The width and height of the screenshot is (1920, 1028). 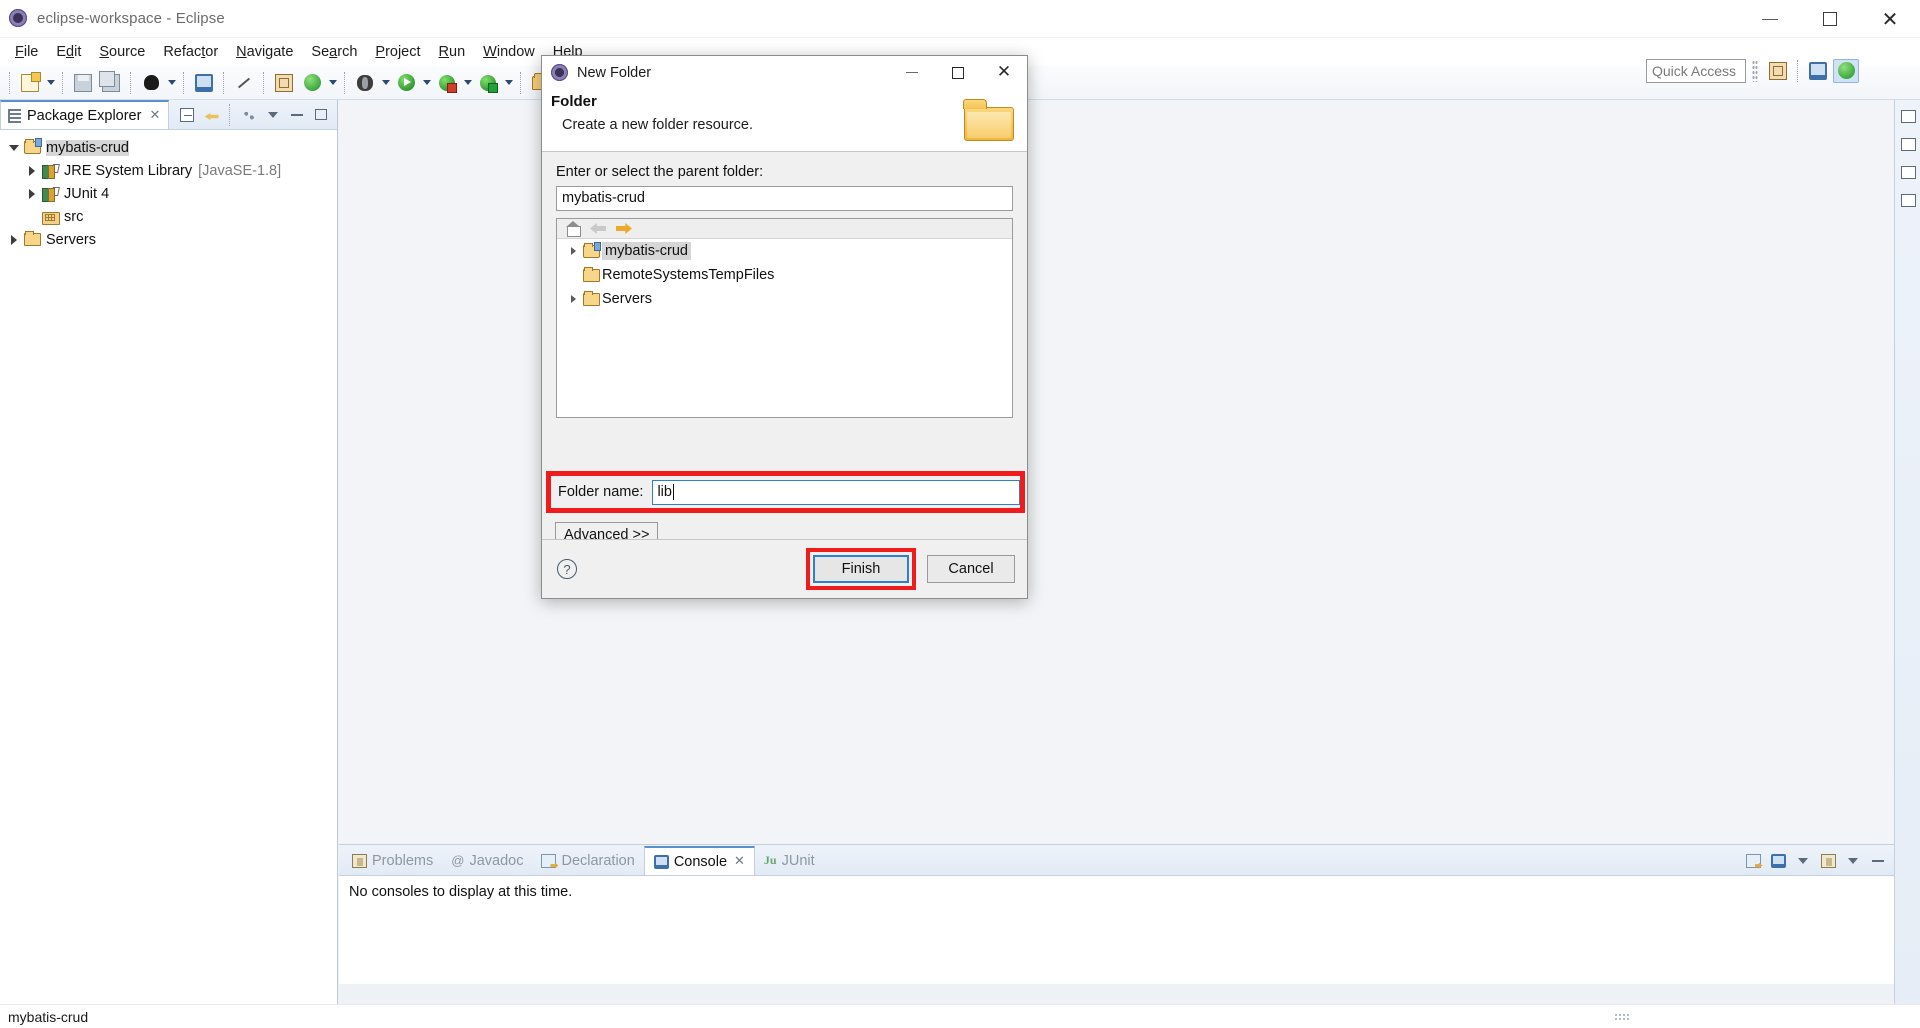 What do you see at coordinates (789, 860) in the screenshot?
I see `tab-junit: Ju JUnit` at bounding box center [789, 860].